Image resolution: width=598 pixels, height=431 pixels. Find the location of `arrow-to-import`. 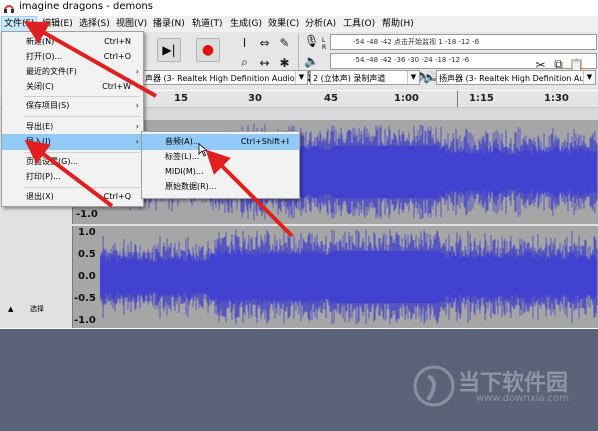

arrow-to-import is located at coordinates (69, 173).